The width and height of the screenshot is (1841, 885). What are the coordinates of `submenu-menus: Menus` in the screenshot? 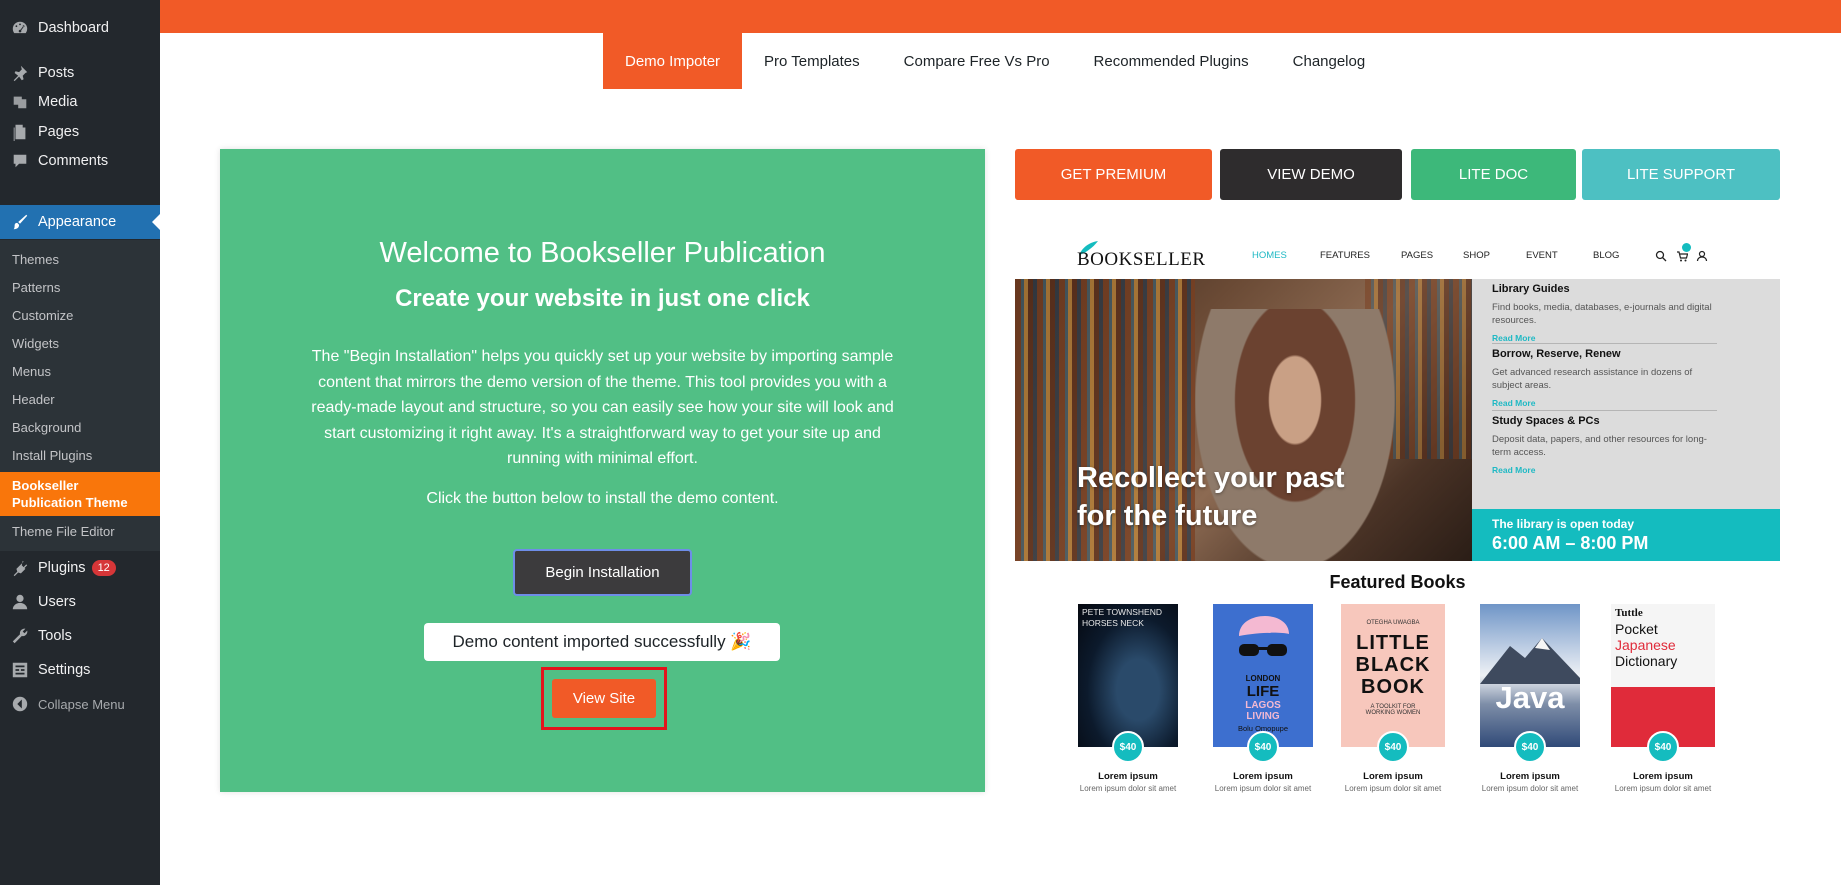 It's located at (31, 371).